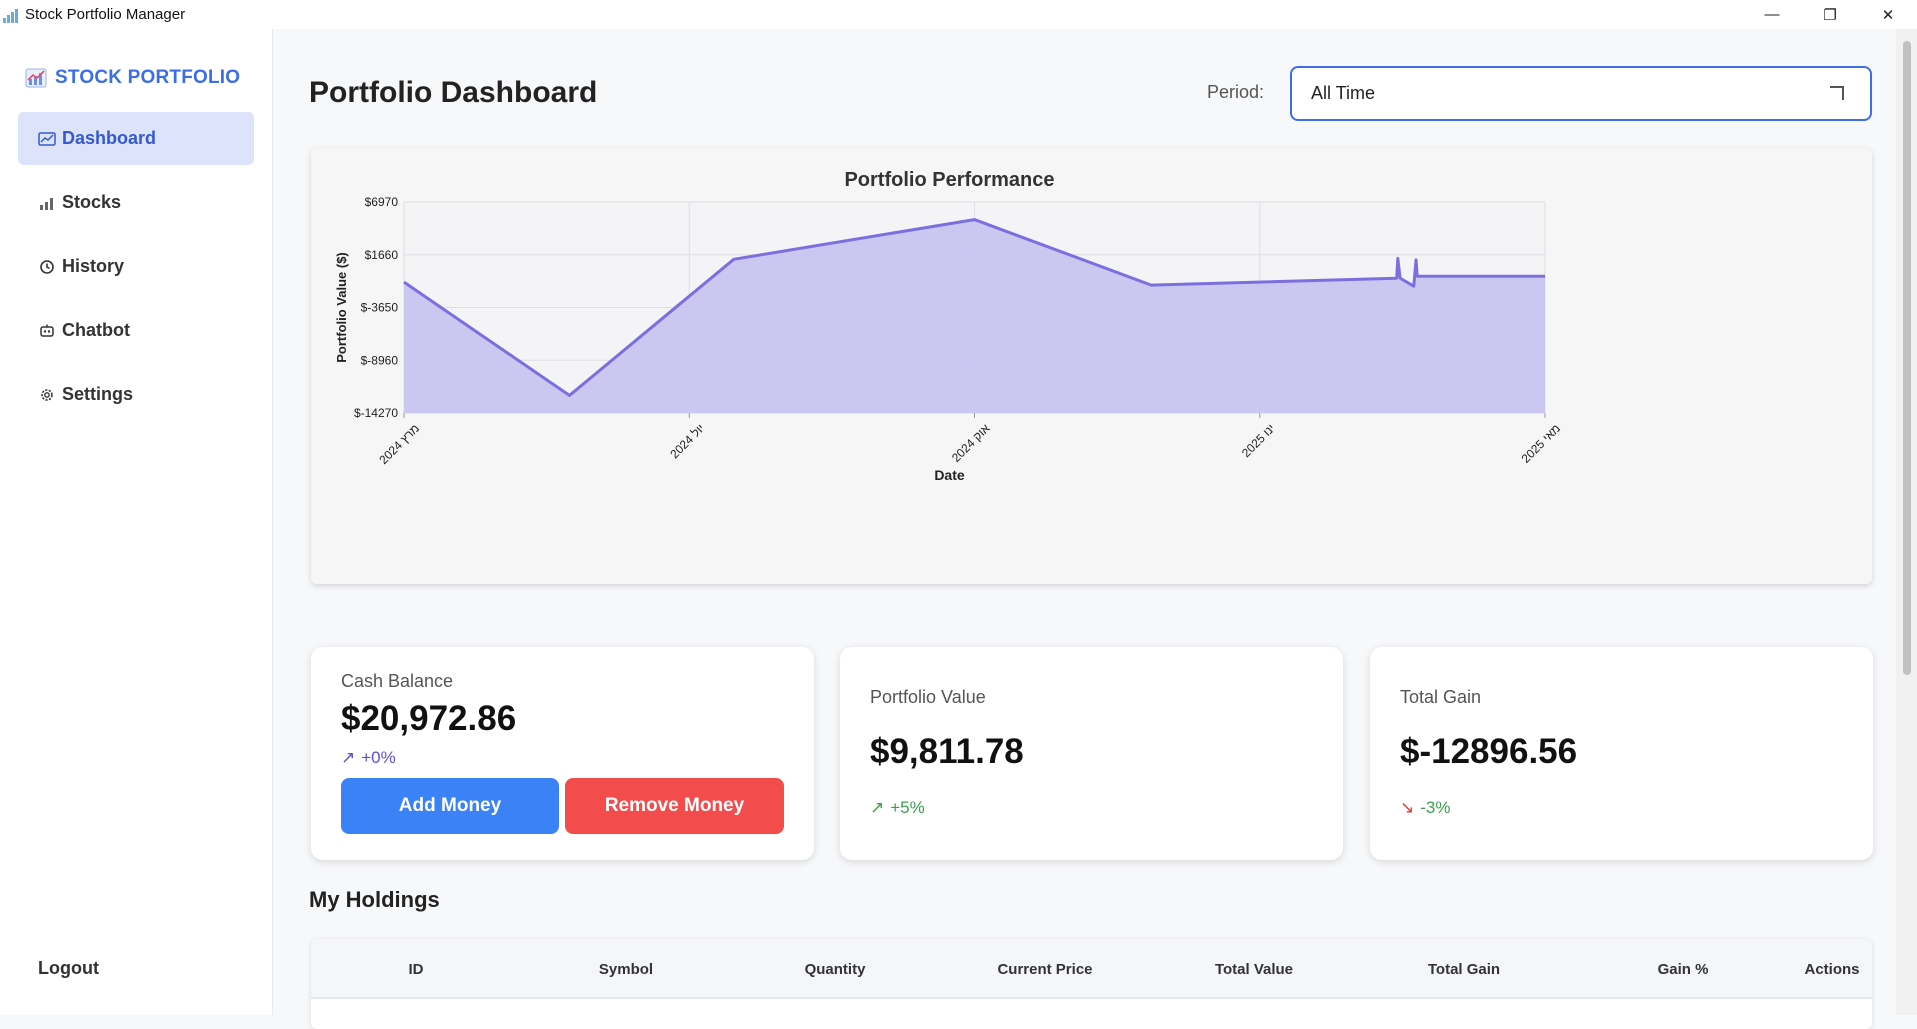 Image resolution: width=1917 pixels, height=1029 pixels. I want to click on page-title: Portfolio Dashboard, so click(453, 93).